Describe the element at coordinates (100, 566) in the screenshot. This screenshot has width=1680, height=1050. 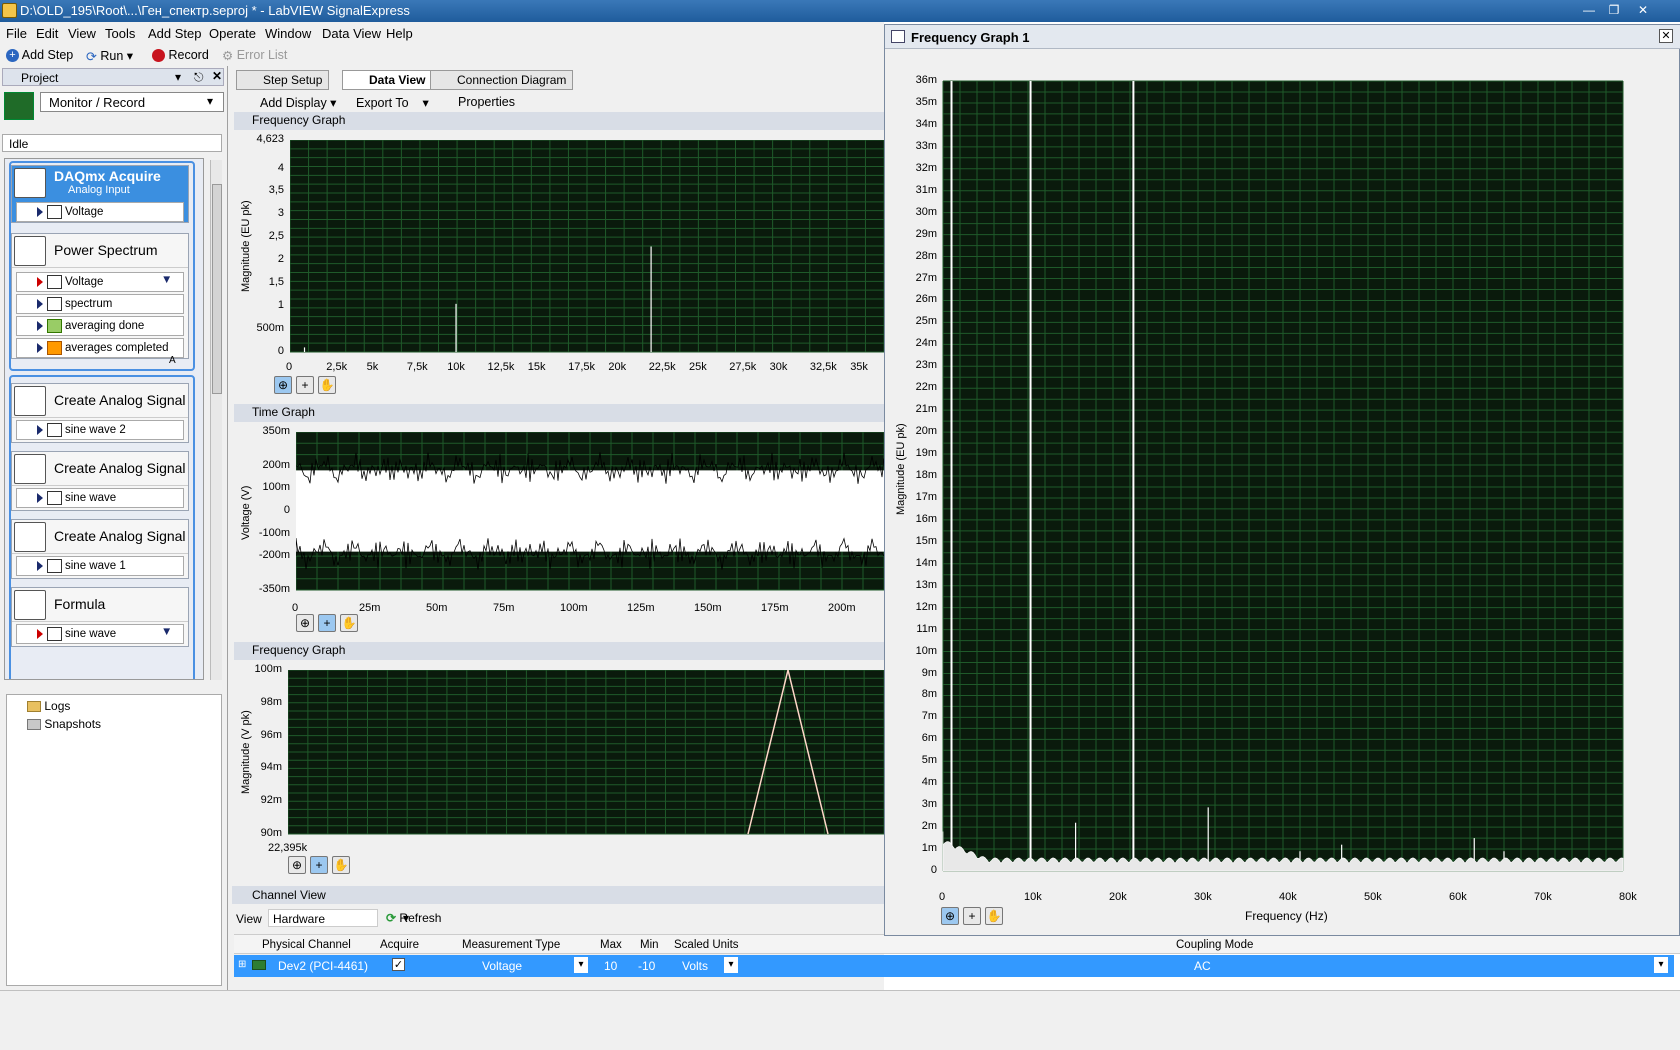
I see `step-output-row: sine wave 1` at that location.